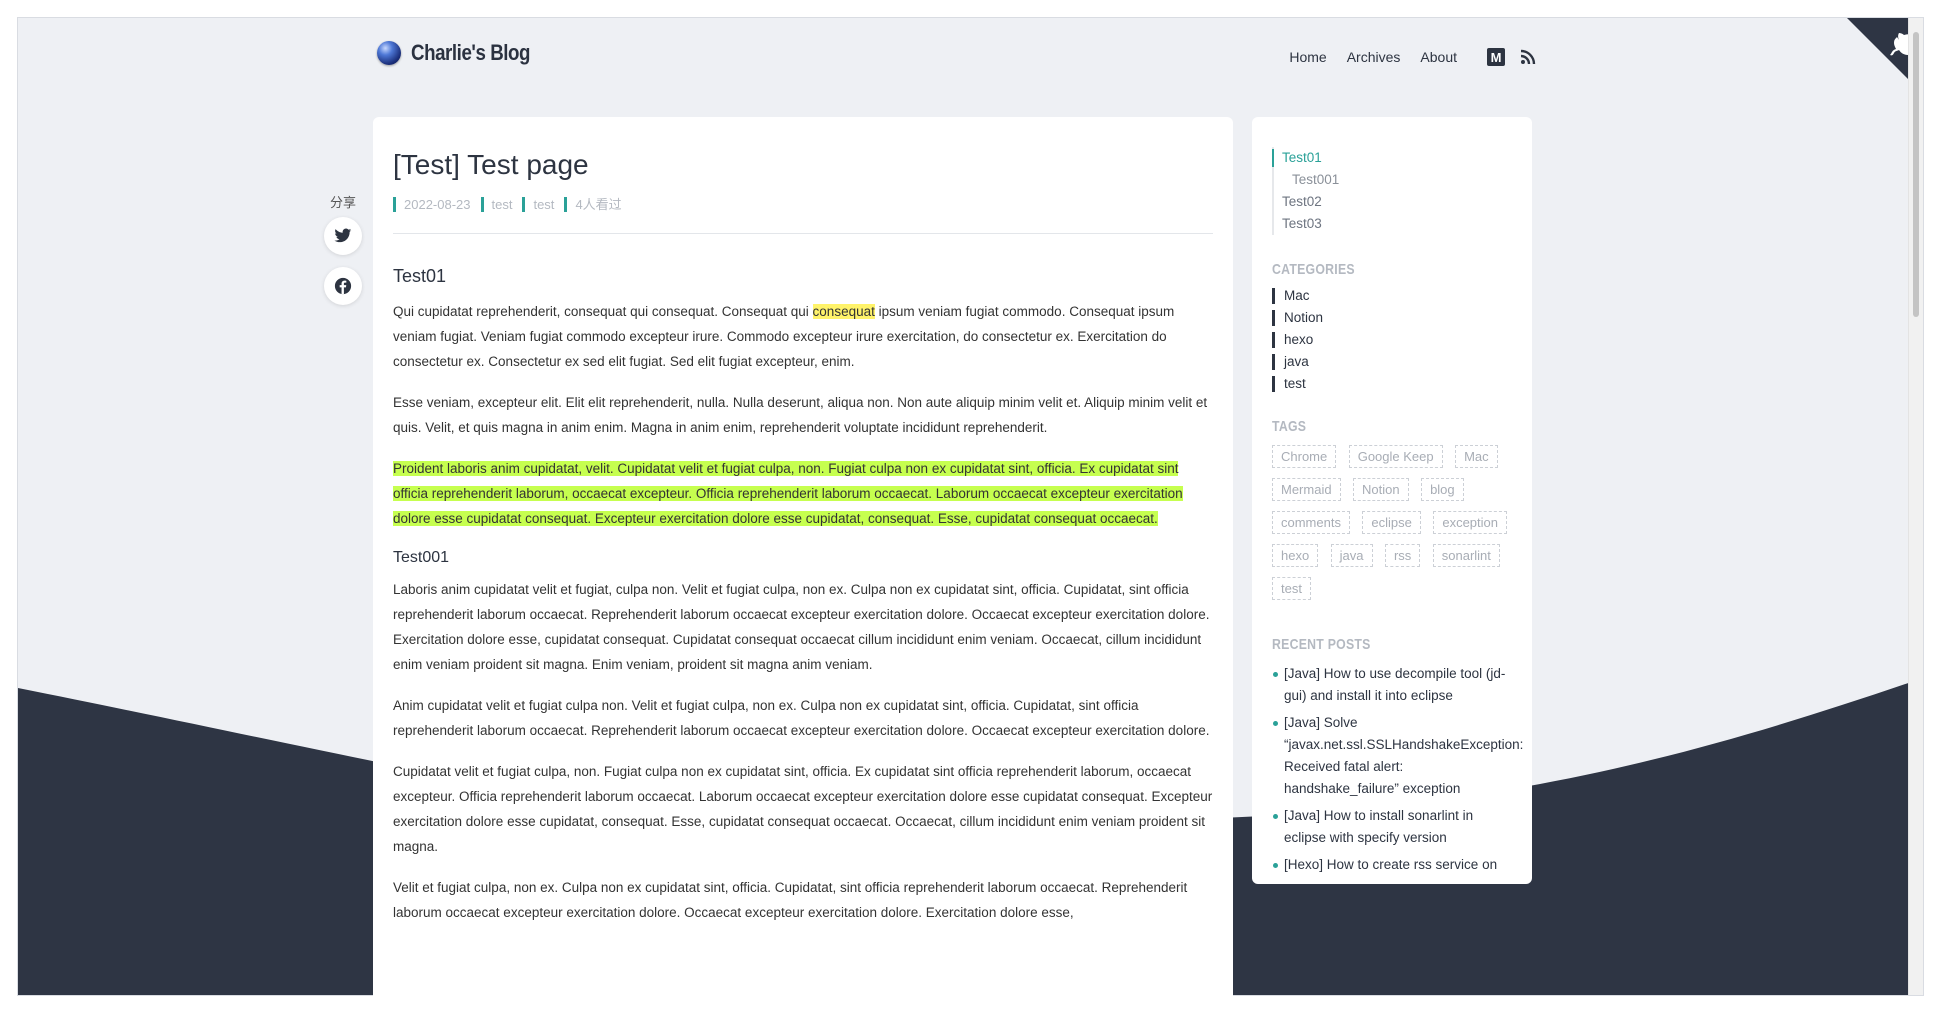  What do you see at coordinates (1402, 384) in the screenshot?
I see `category-test: test` at bounding box center [1402, 384].